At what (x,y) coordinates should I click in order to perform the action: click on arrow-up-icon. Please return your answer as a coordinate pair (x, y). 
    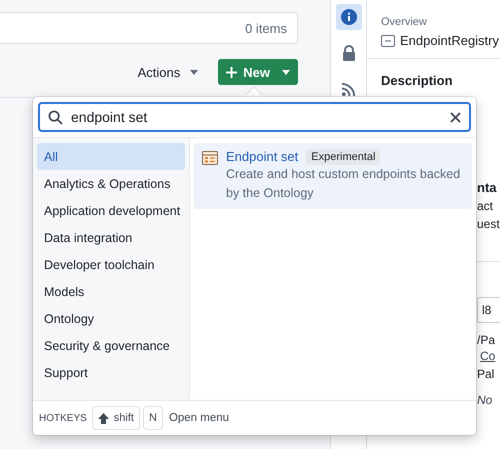
    Looking at the image, I should click on (103, 418).